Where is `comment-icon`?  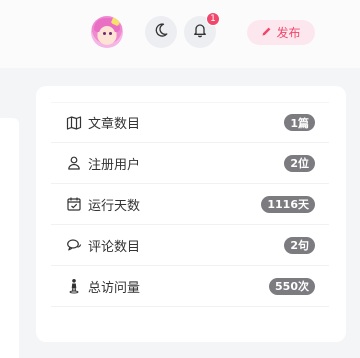 comment-icon is located at coordinates (74, 245).